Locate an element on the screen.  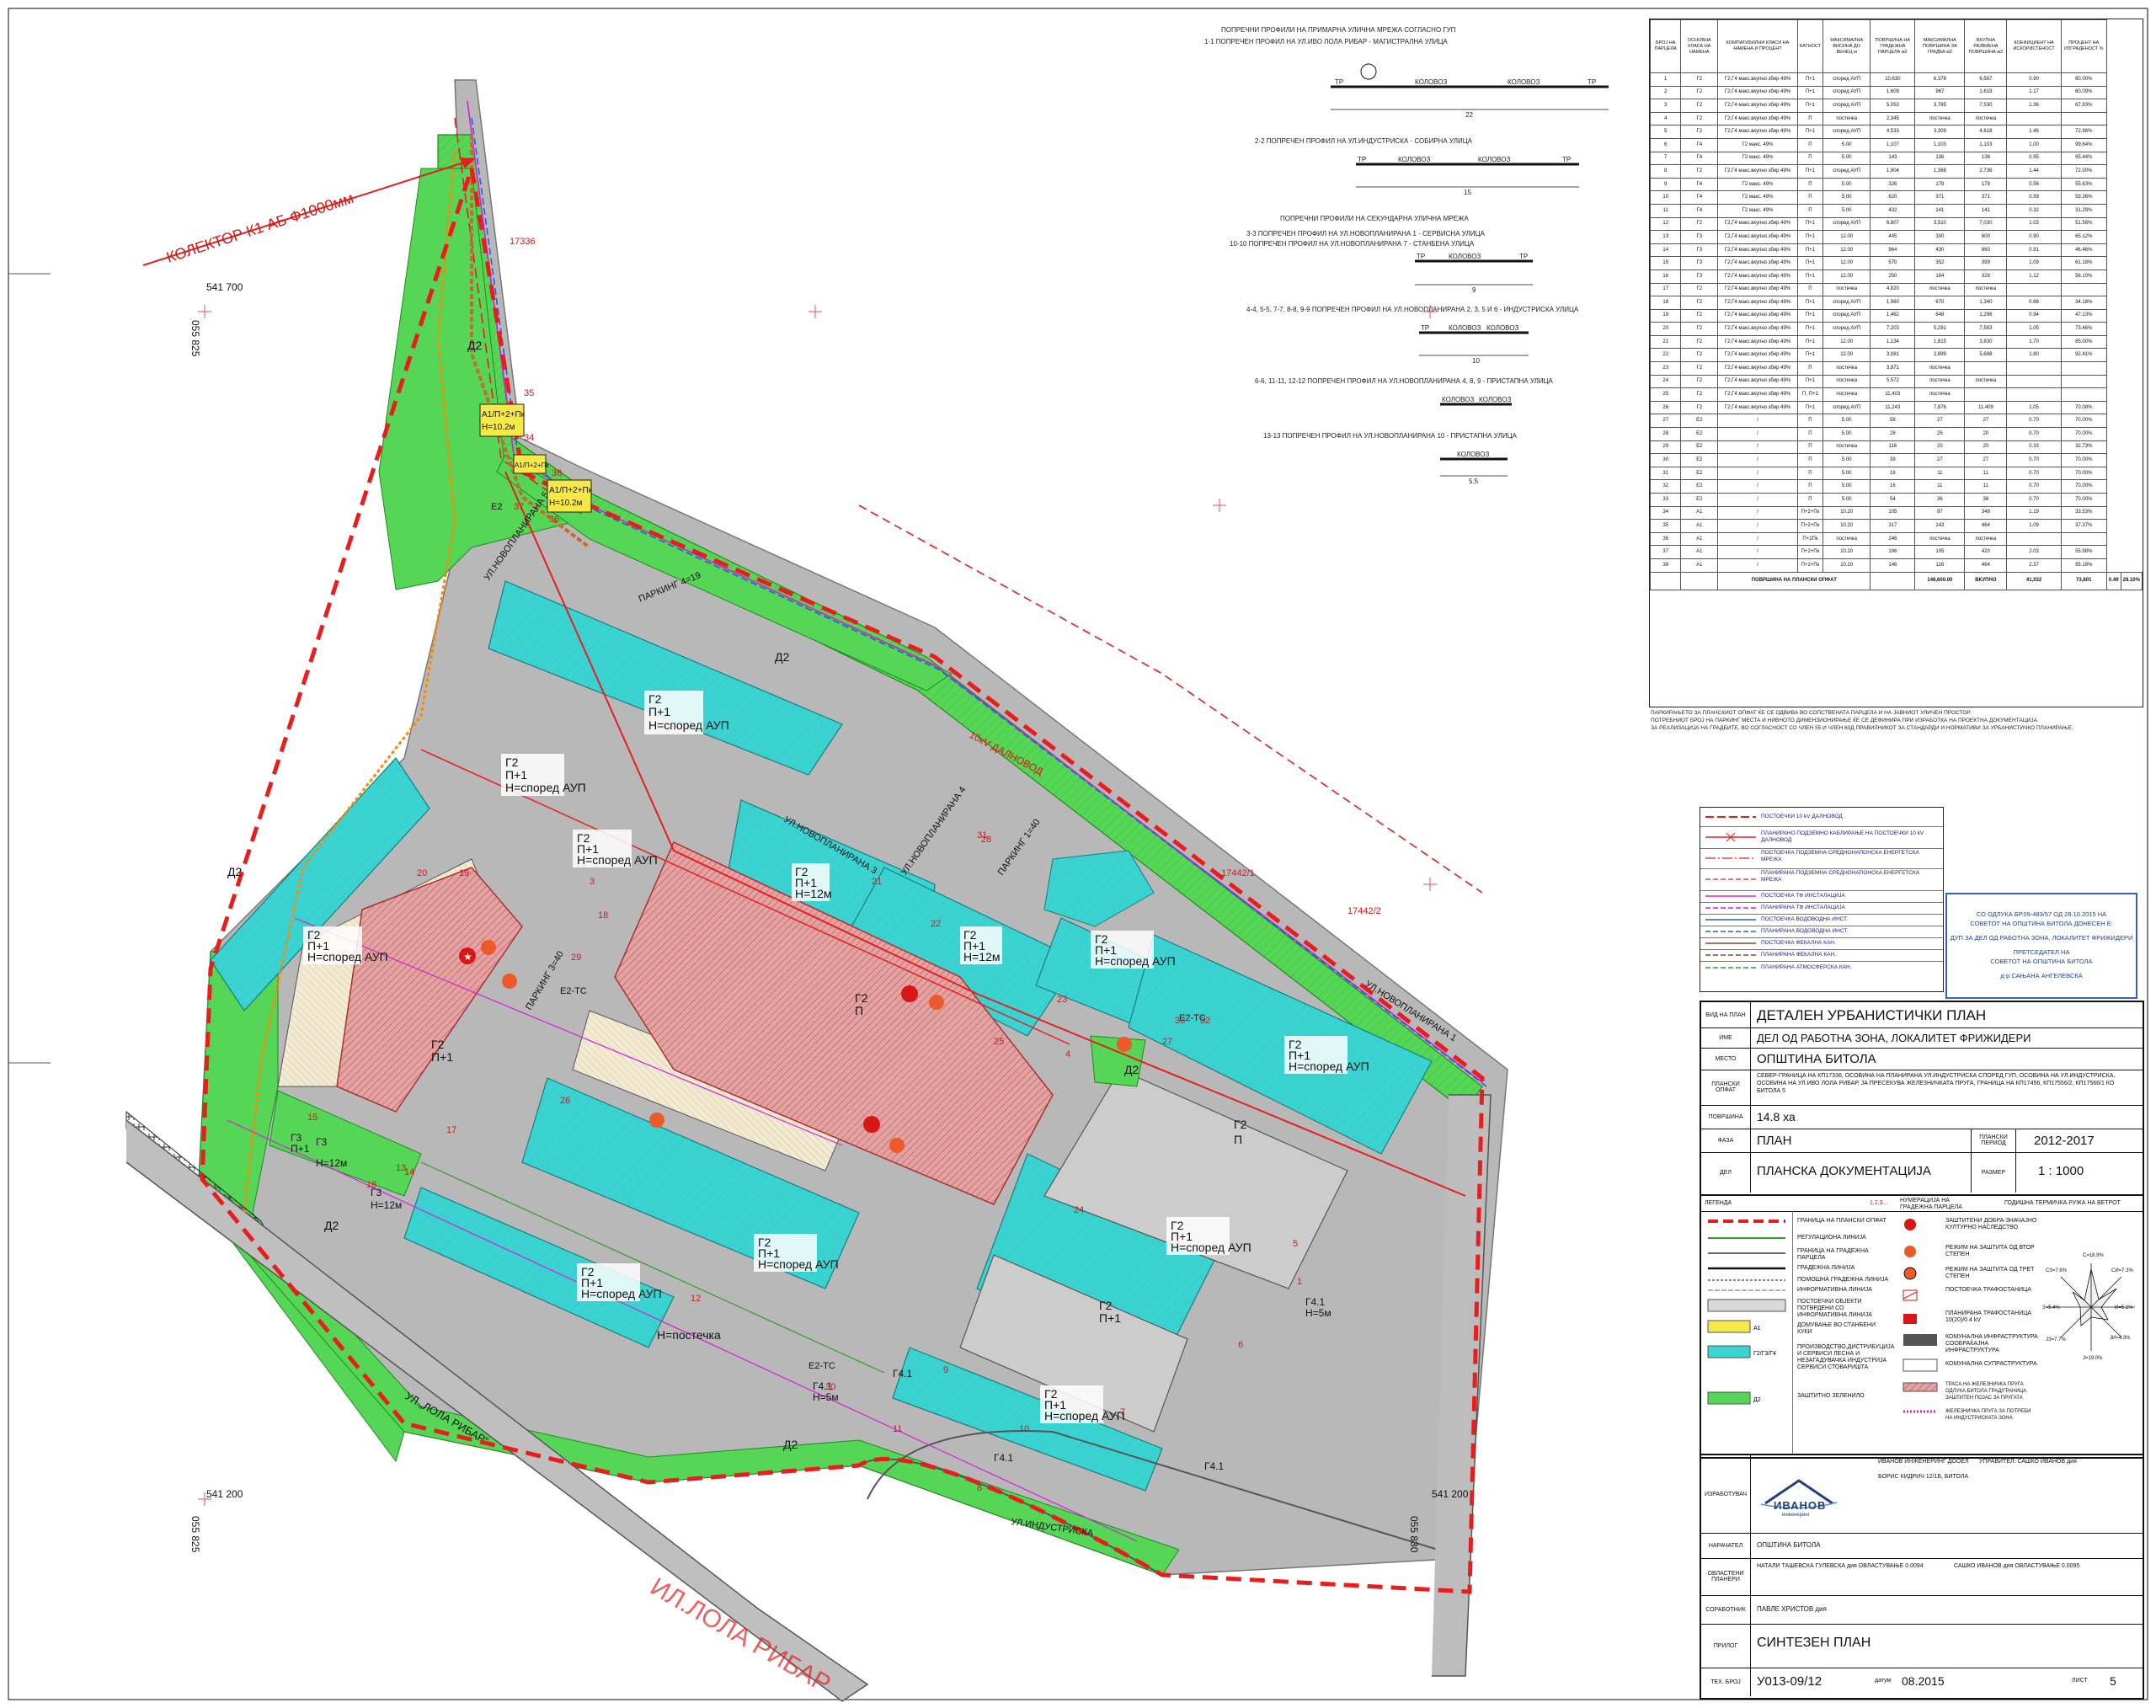
svg-text: КОЛОВОЗ is located at coordinates (1502, 328).